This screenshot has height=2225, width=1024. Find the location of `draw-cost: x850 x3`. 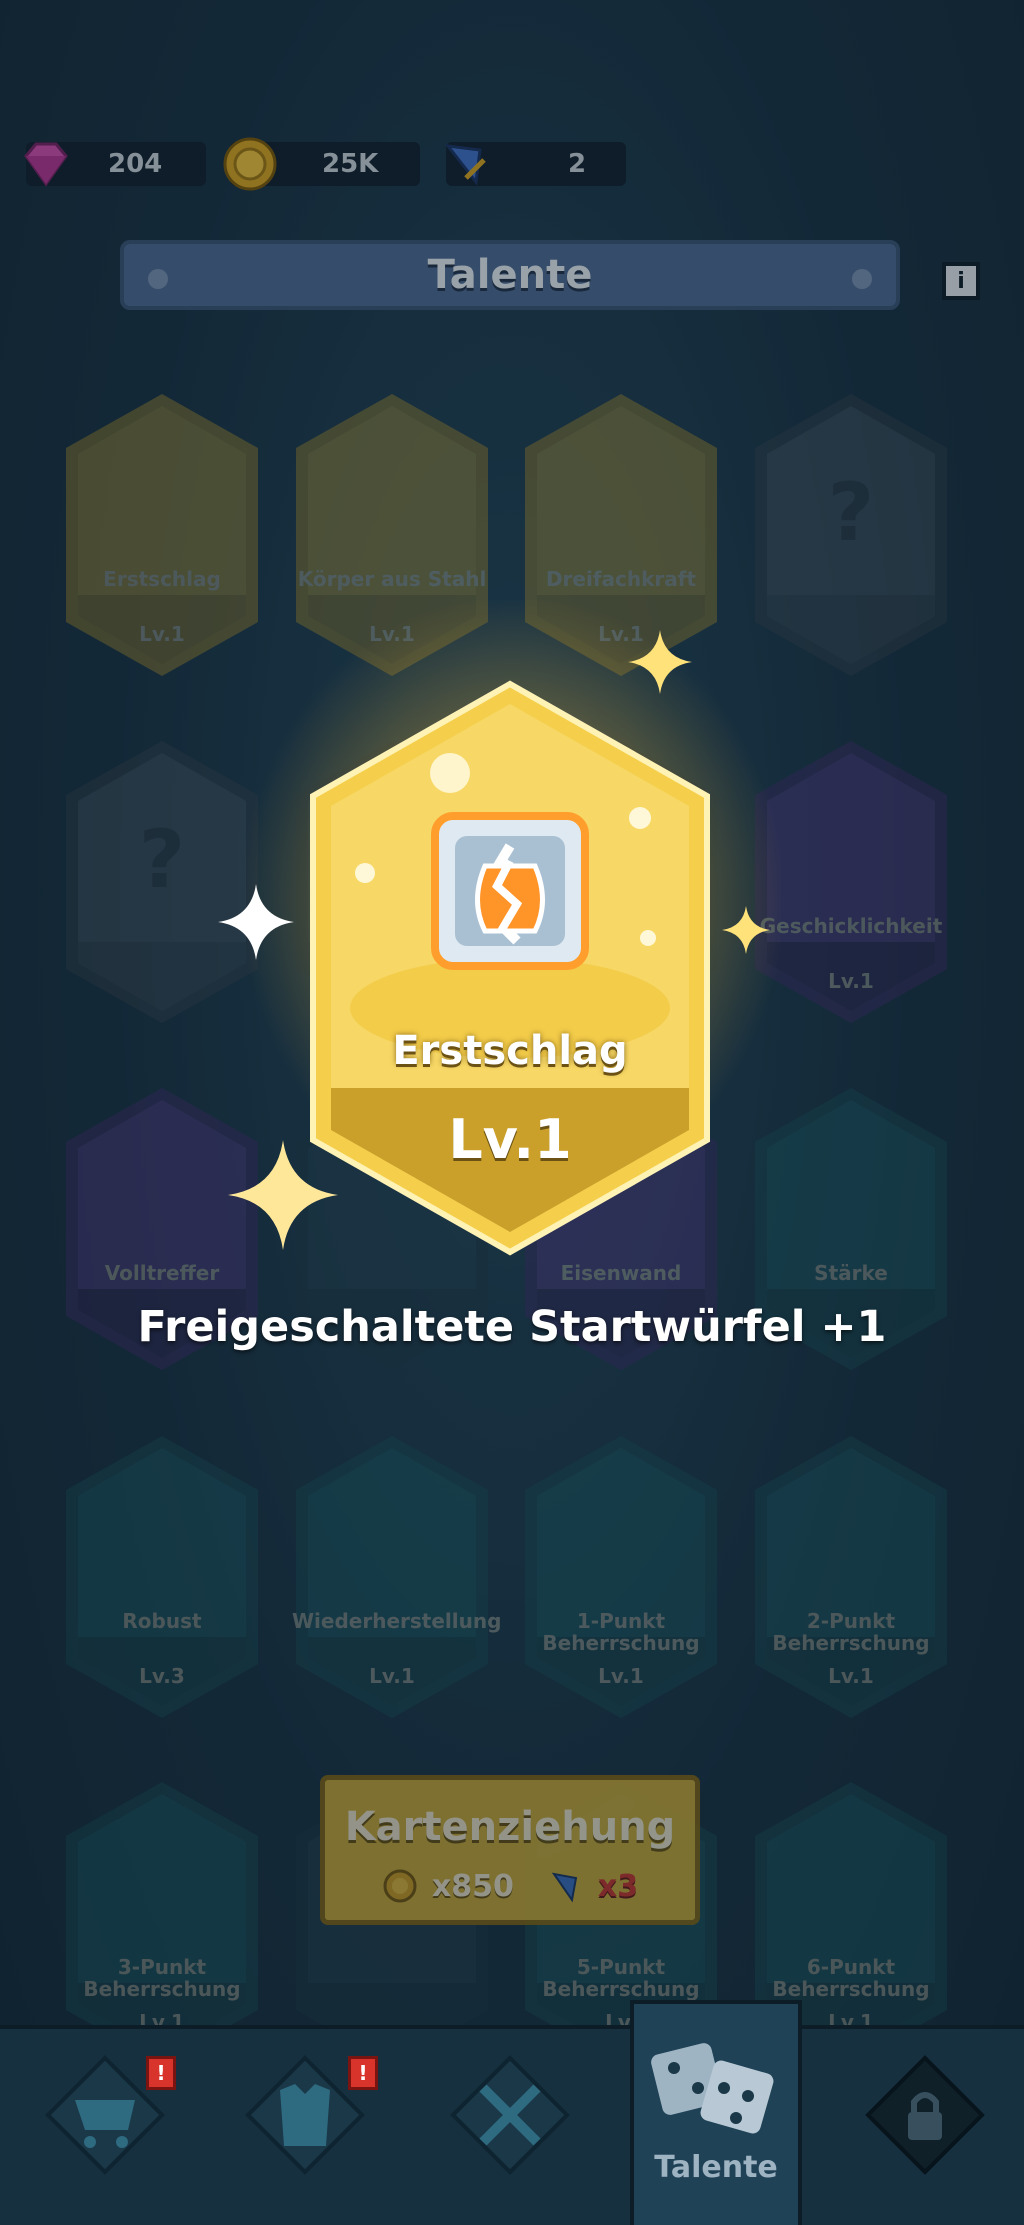

draw-cost: x850 x3 is located at coordinates (510, 1886).